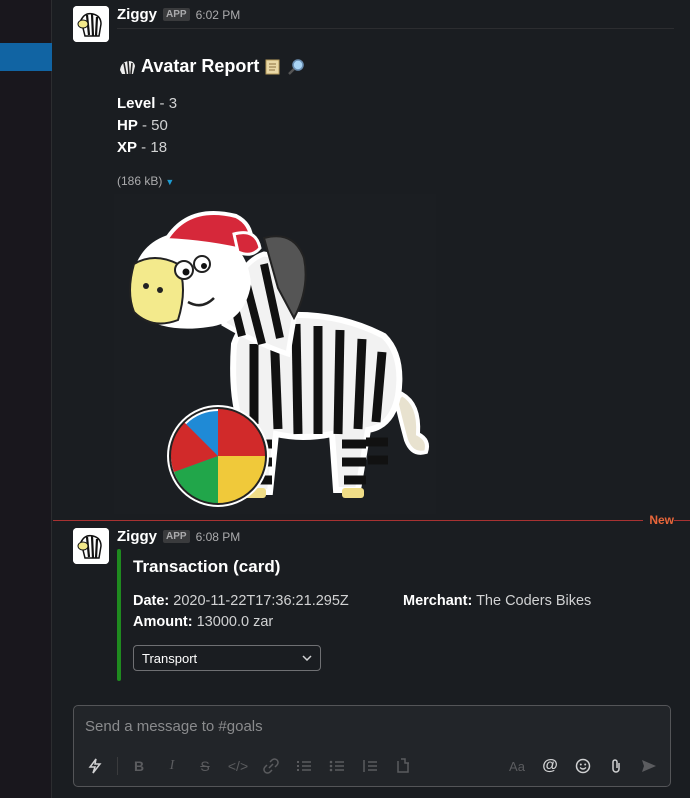 This screenshot has width=690, height=798. I want to click on sidebar-active-item, so click(26, 57).